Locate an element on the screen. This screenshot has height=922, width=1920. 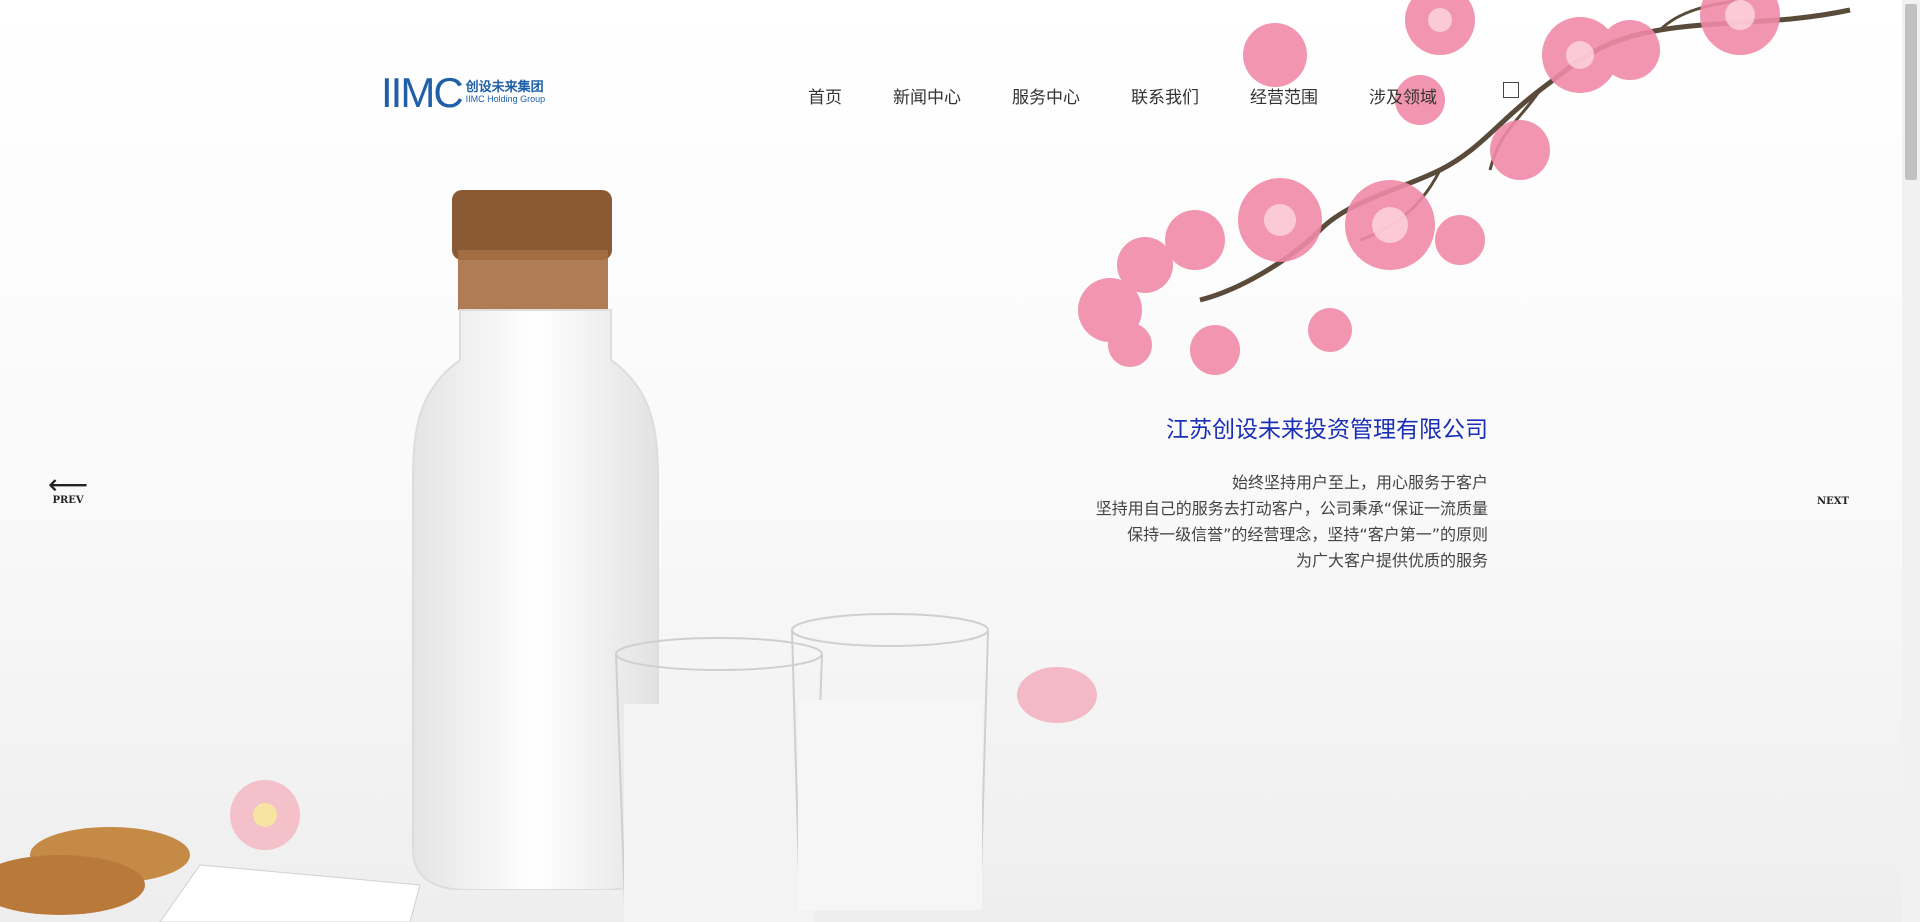
hero-description-line: 保持一级信誉”的经营理念，坚持“客户第一”的原则 is located at coordinates (1307, 534).